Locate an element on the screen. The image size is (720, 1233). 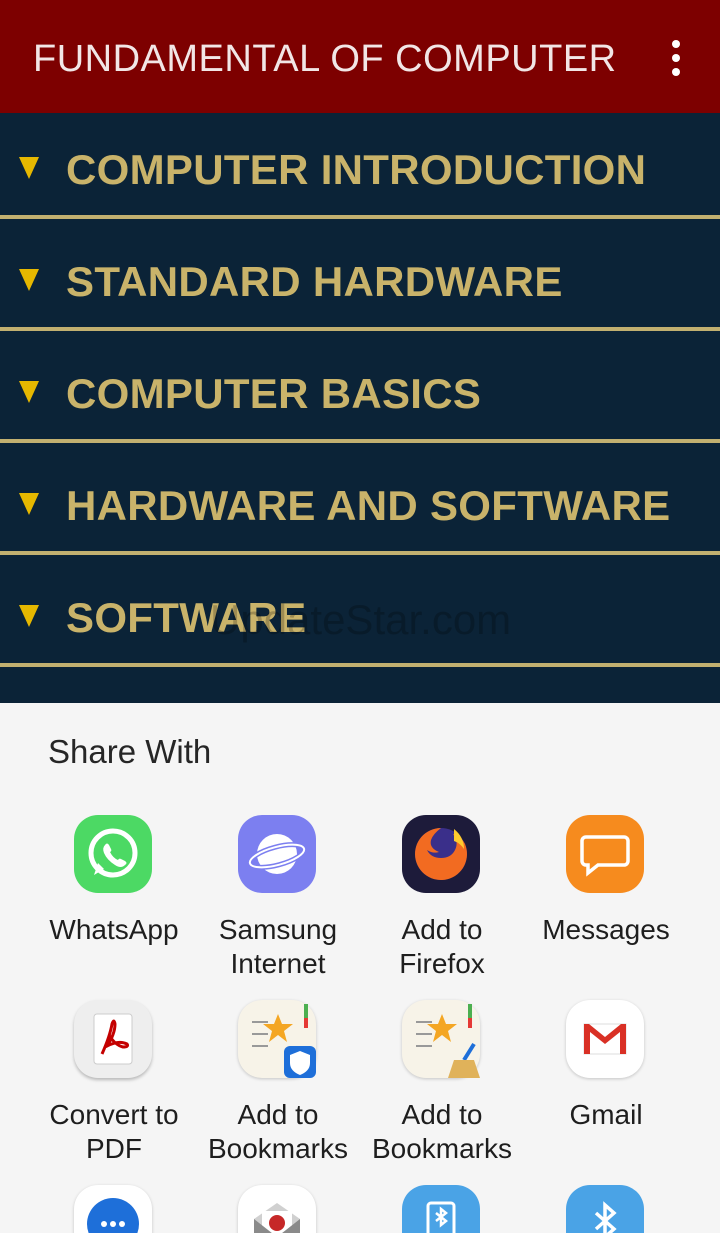
share-app-label: WhatsApp is located at coordinates (114, 929).